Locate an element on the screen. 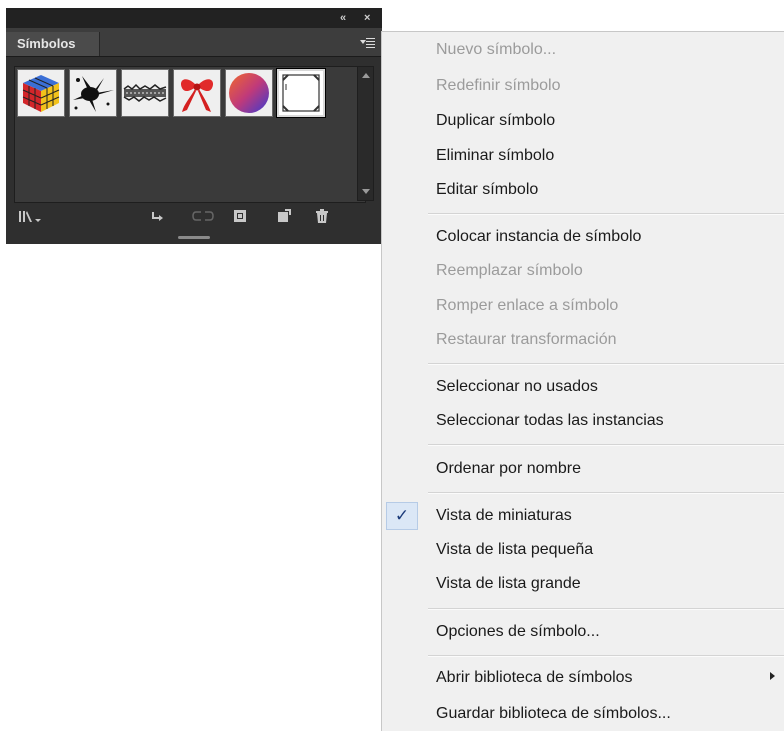 The height and width of the screenshot is (731, 784). menu-item-editar-simbolo: Editar símbolo is located at coordinates (487, 190).